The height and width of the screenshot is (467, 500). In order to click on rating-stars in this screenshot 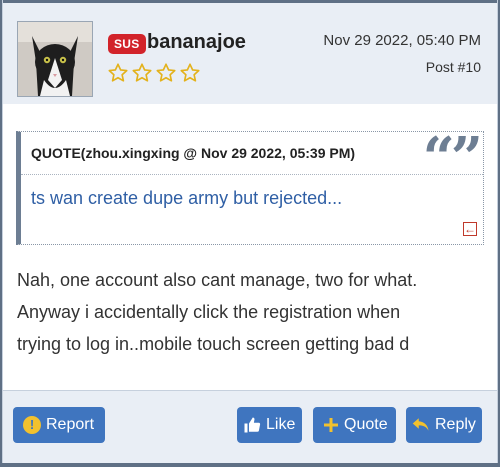, I will do `click(154, 73)`.